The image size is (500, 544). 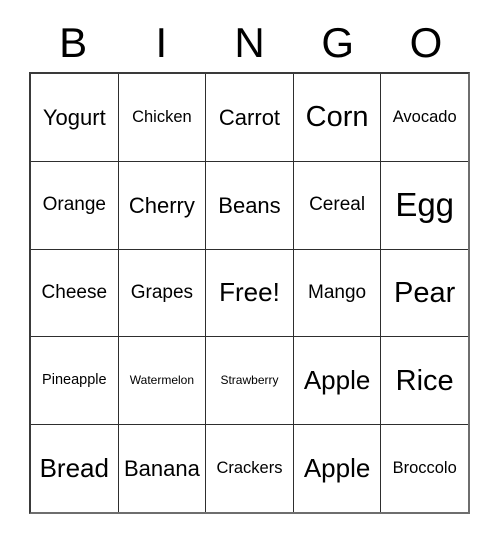 I want to click on bingo-cell-label: Cheese, so click(x=74, y=293).